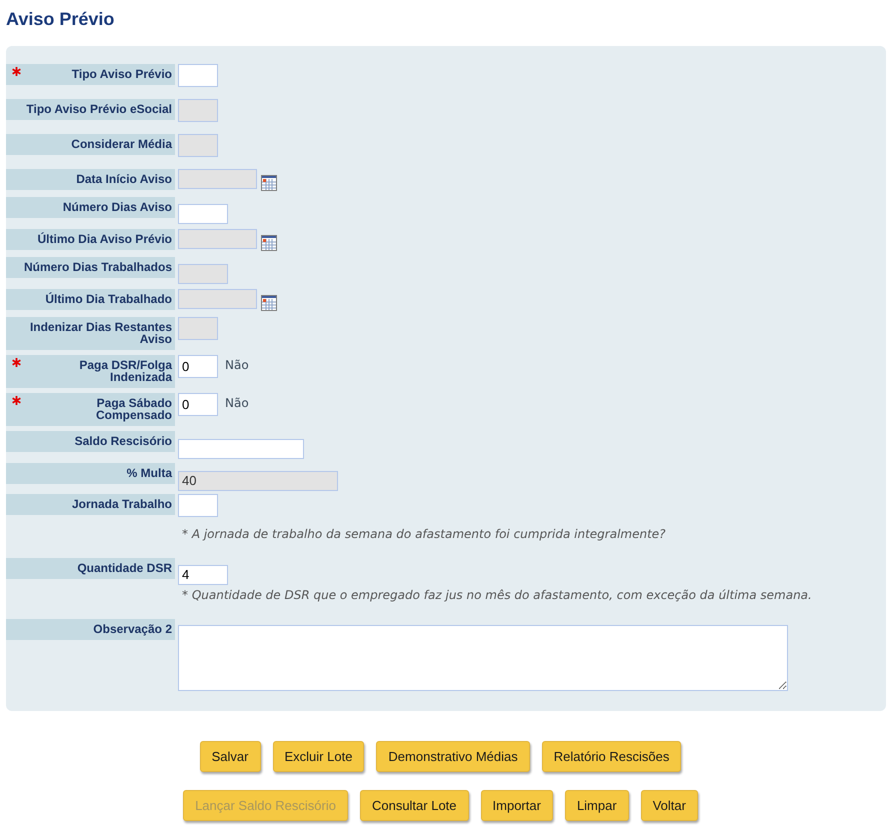  I want to click on action-button: Salvar, so click(230, 756).